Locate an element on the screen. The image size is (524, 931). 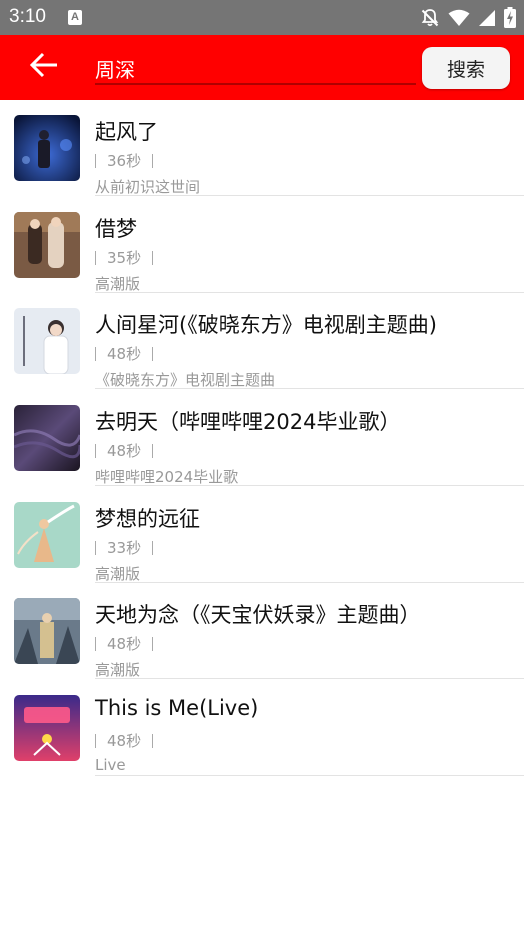
status-bar: 3:10 A is located at coordinates (262, 17).